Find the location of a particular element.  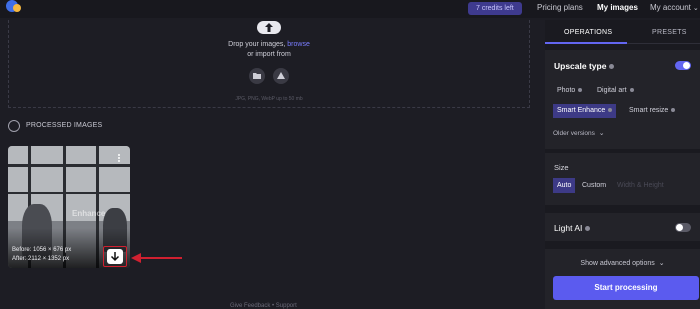

start-processing-button: Start processing is located at coordinates (626, 288).